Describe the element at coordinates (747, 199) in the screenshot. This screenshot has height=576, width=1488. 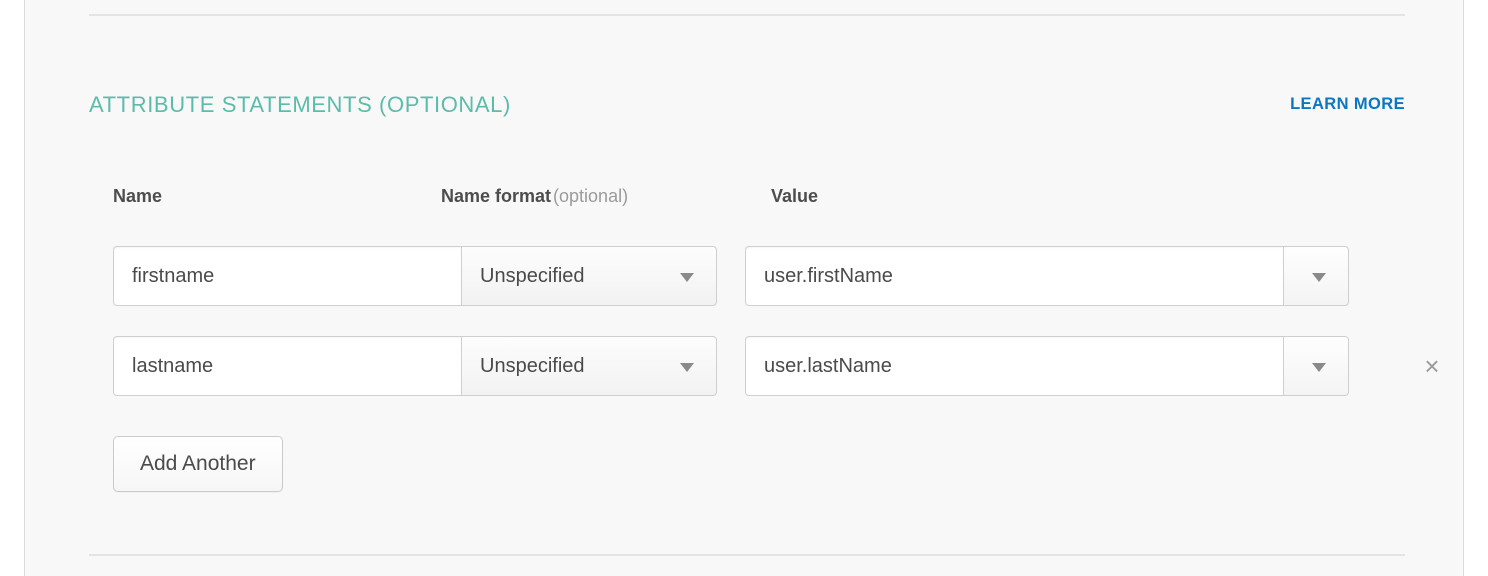
I see `column-headers: Name Name format (optional) Value` at that location.